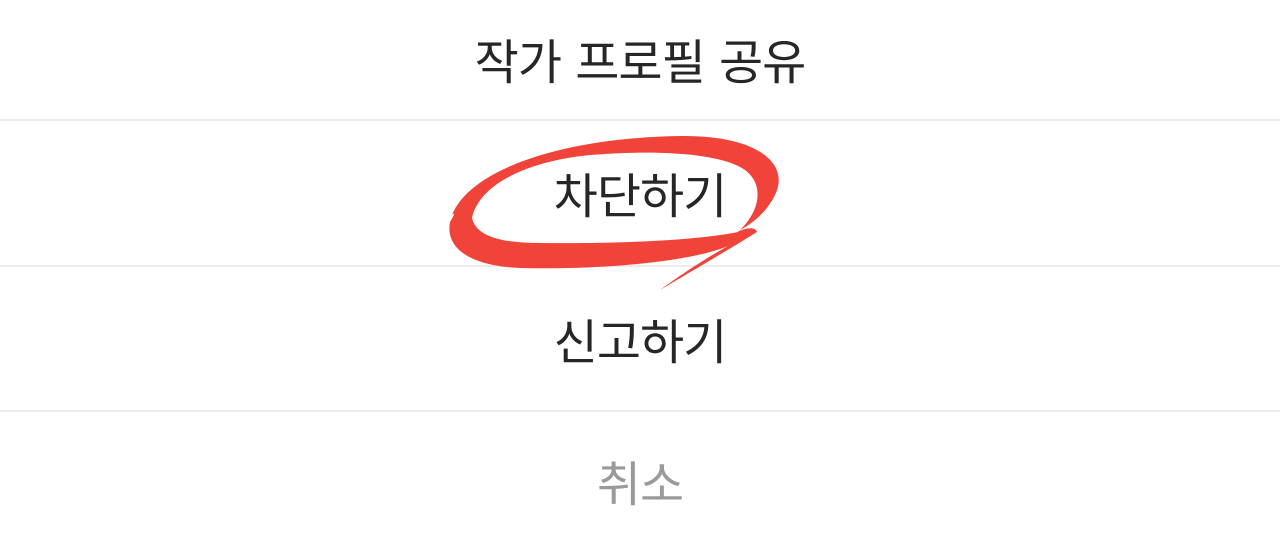 This screenshot has width=1280, height=550. I want to click on block-label: 차단하기, so click(640, 197).